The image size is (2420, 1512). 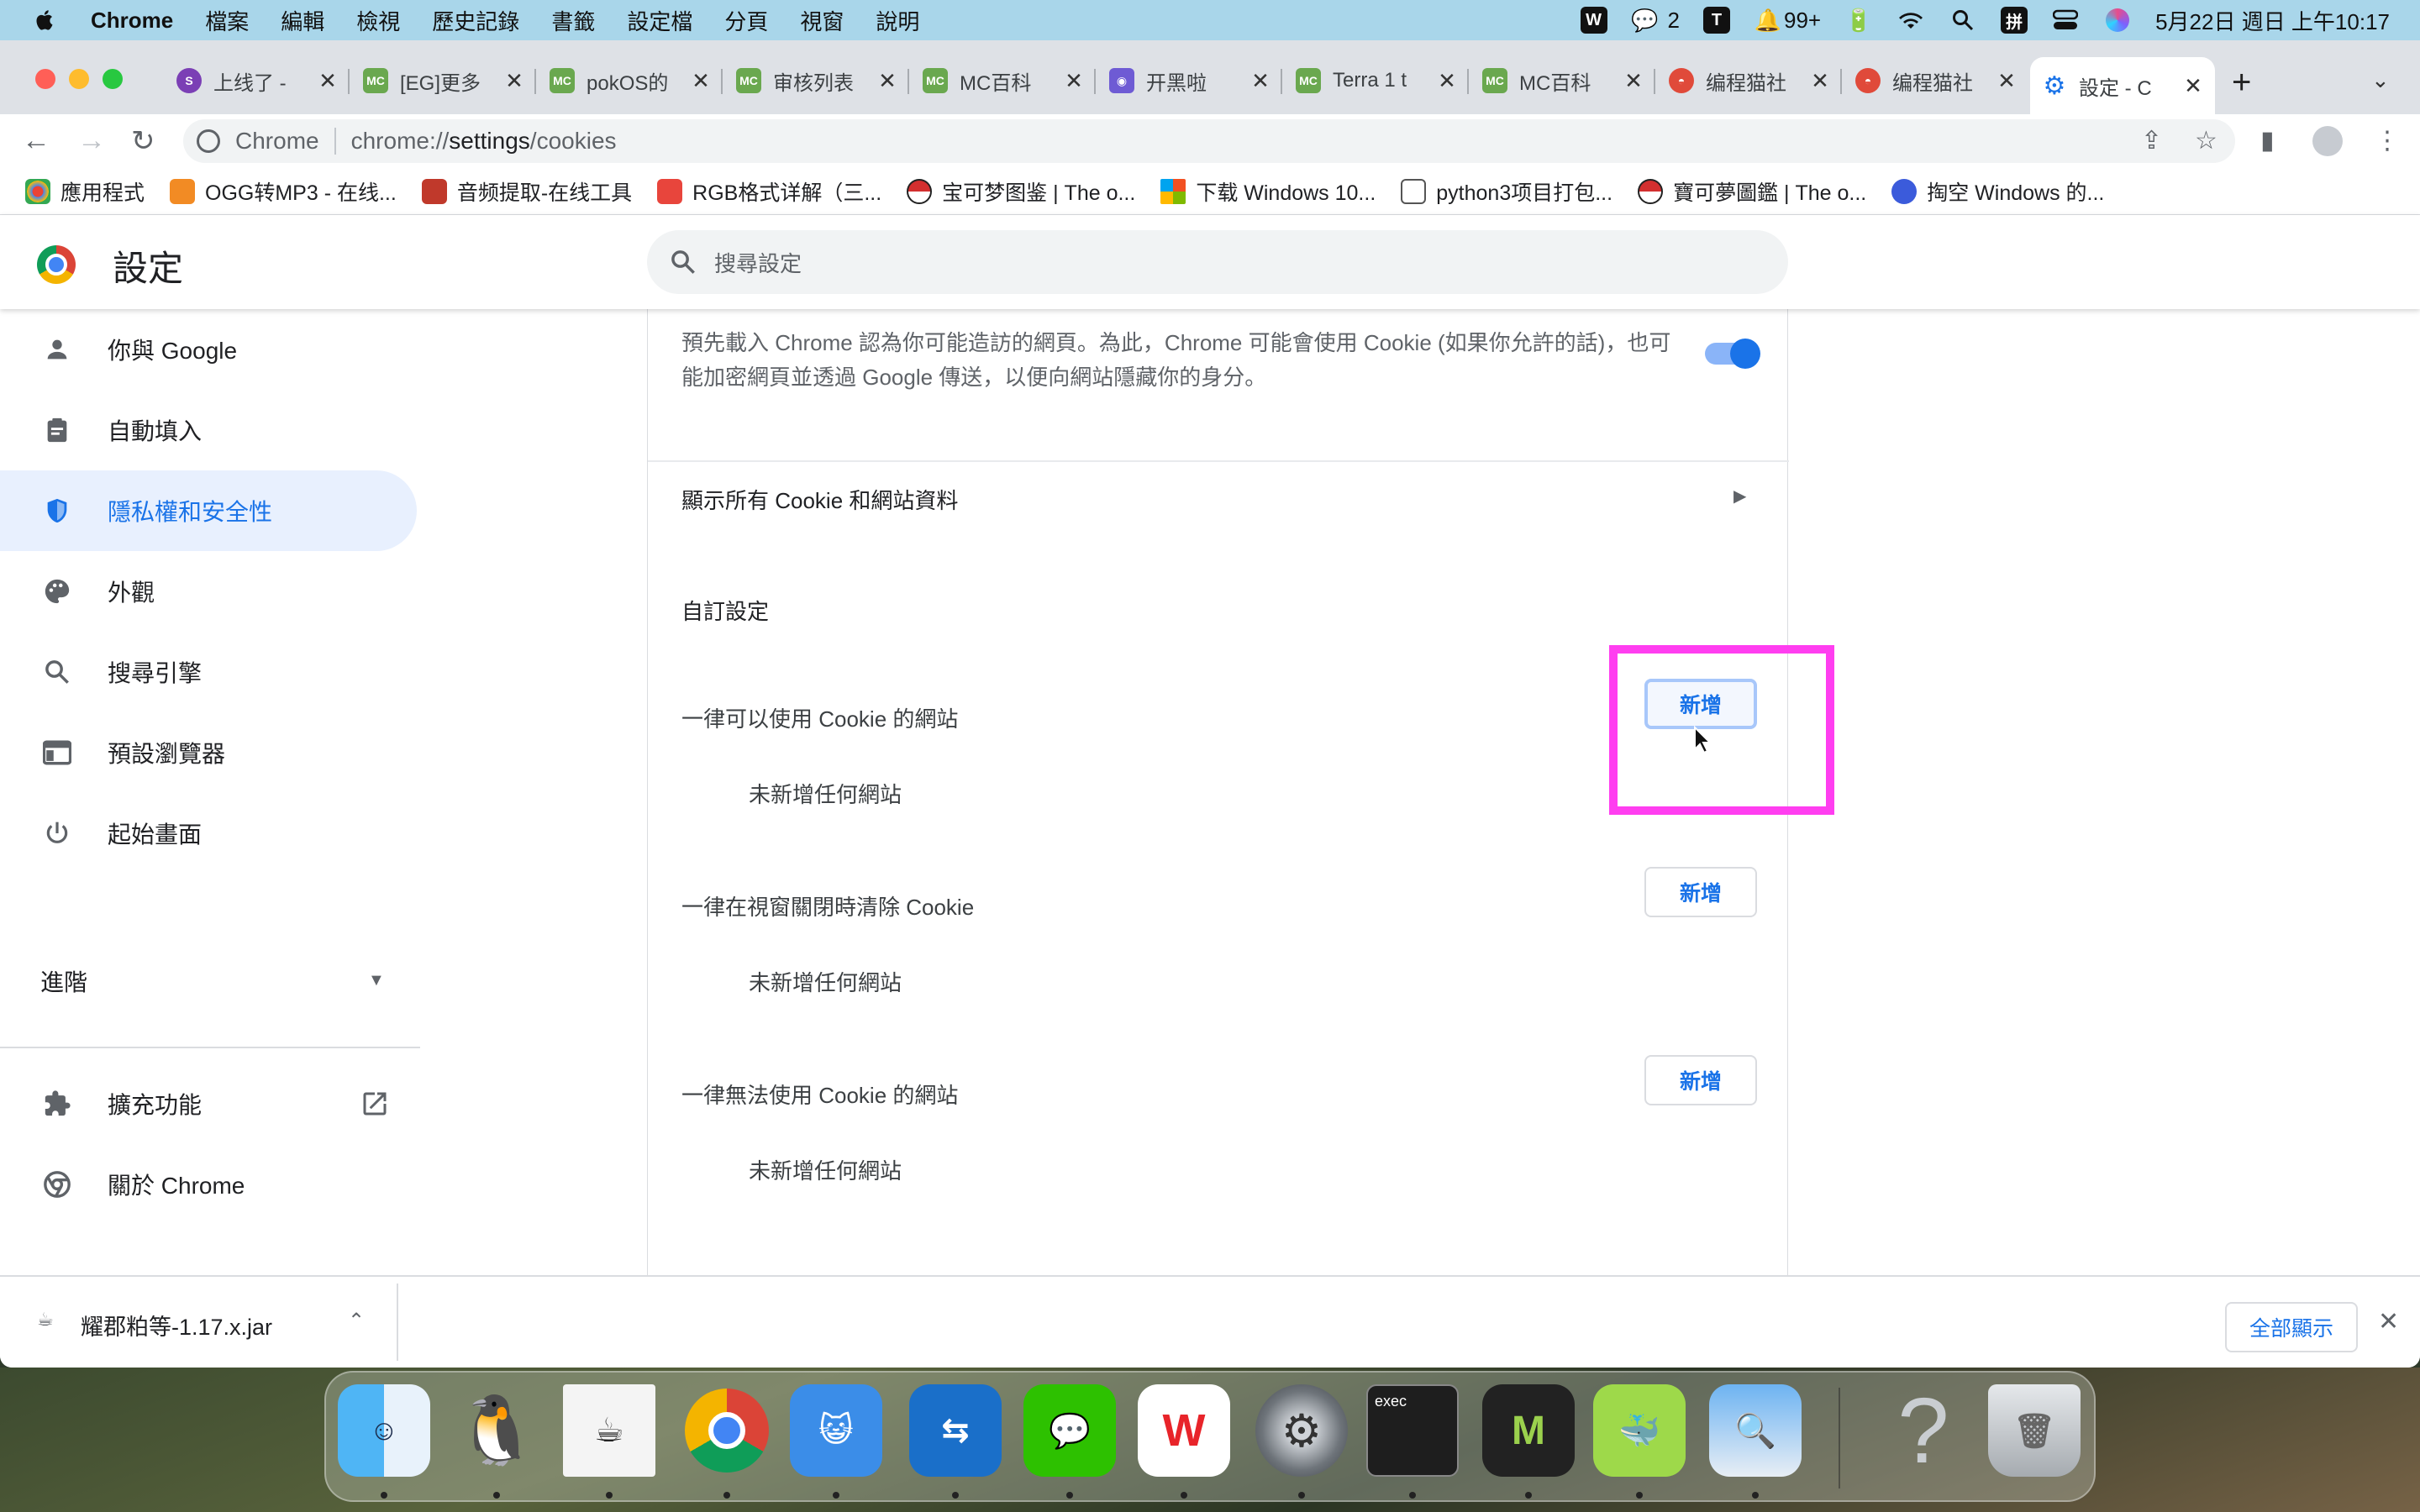 What do you see at coordinates (1209, 141) in the screenshot?
I see `address-bar: Chrome chrome://settings/cookies` at bounding box center [1209, 141].